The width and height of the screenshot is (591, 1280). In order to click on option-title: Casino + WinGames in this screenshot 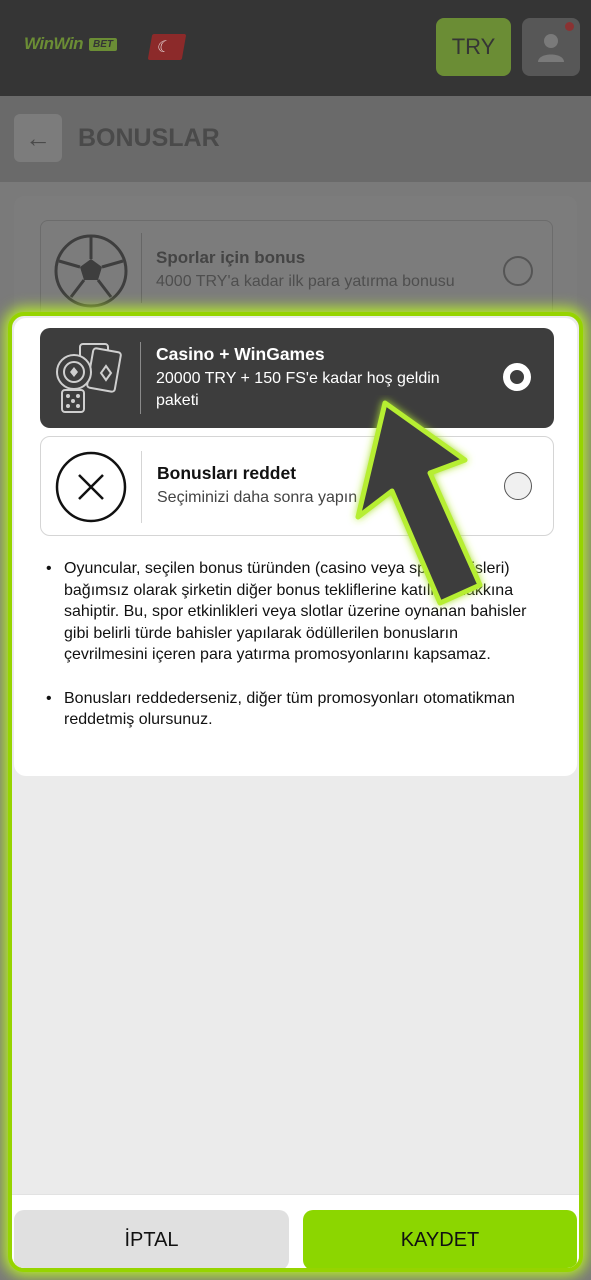, I will do `click(240, 354)`.